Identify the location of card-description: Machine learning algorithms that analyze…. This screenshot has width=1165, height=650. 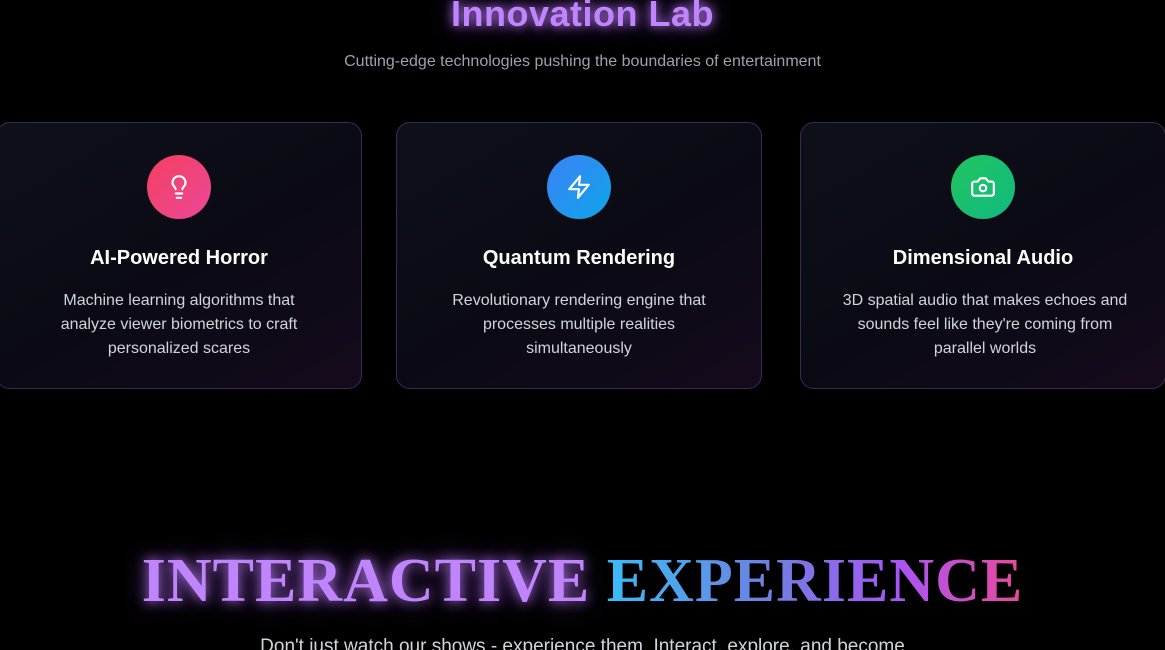
(179, 324).